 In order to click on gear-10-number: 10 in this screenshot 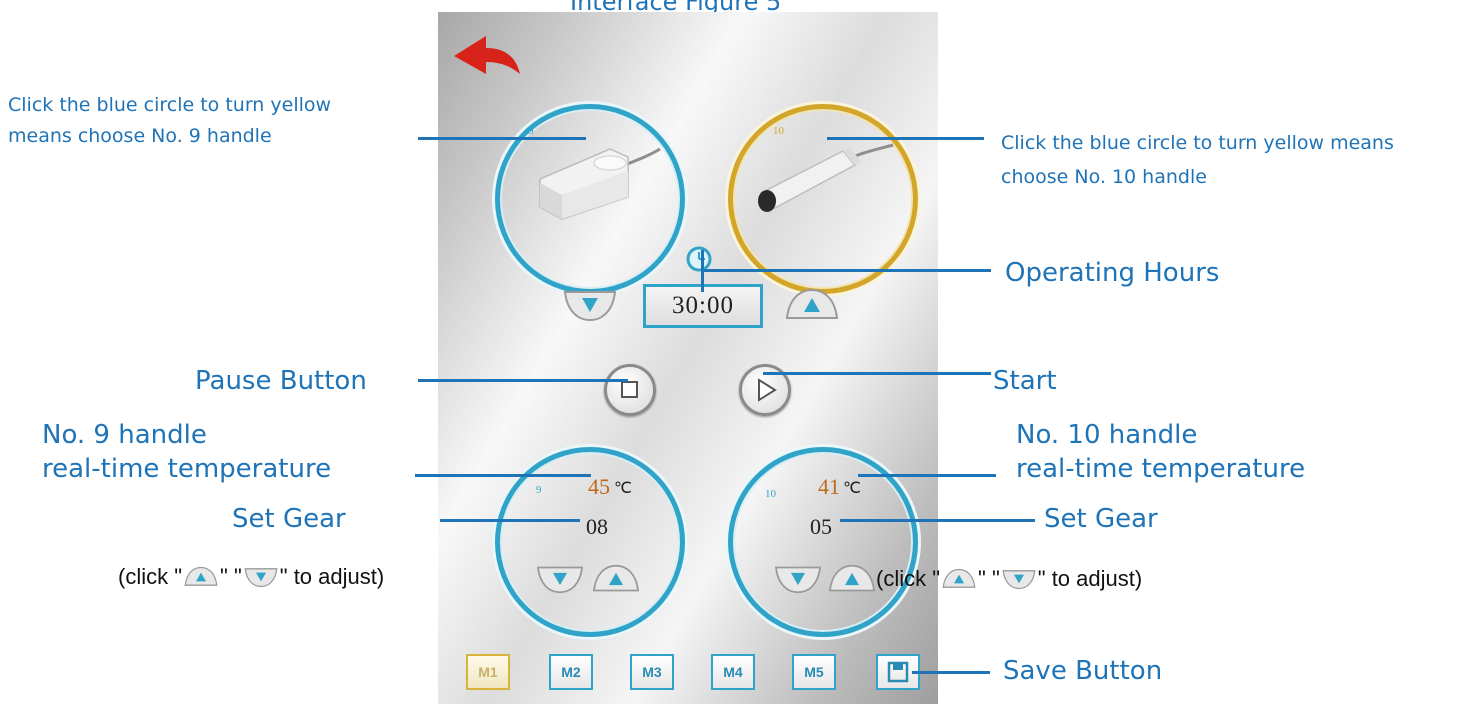, I will do `click(770, 494)`.